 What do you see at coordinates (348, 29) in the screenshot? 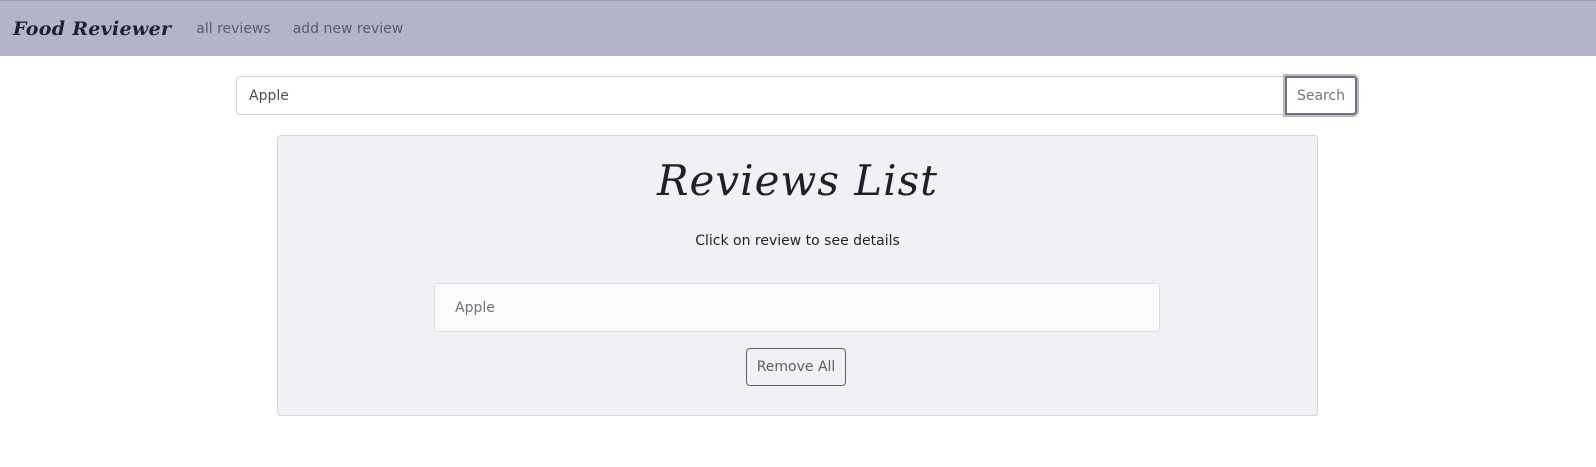
I see `nav-link-add-new-review: add new review` at bounding box center [348, 29].